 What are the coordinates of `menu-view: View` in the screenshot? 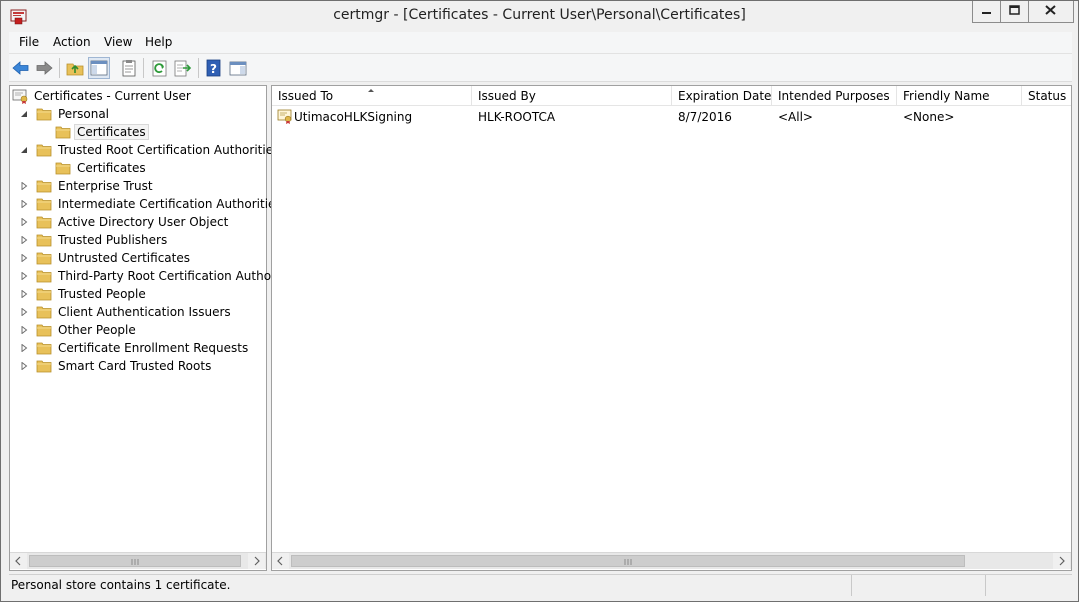 It's located at (118, 42).